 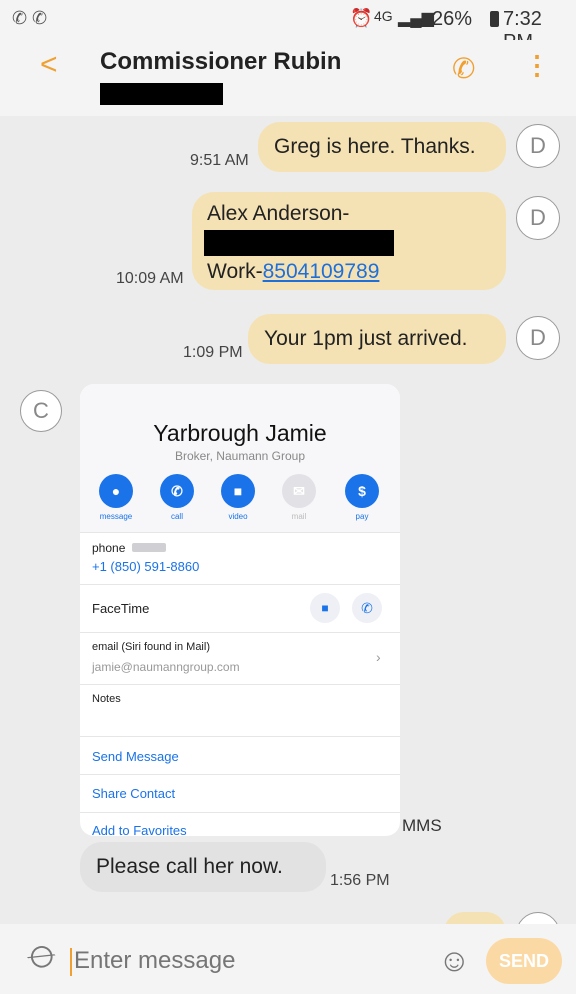 I want to click on network-icon: 4G, so click(x=383, y=16).